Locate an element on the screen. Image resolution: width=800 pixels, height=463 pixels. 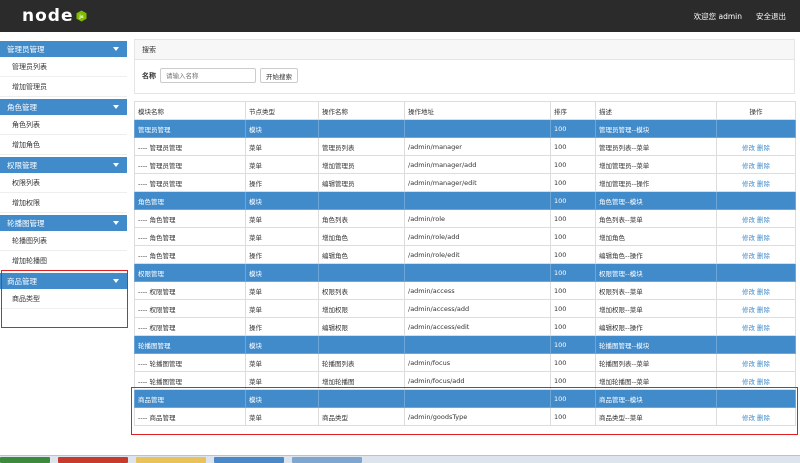
start-search-button: 开始搜索 is located at coordinates (279, 75).